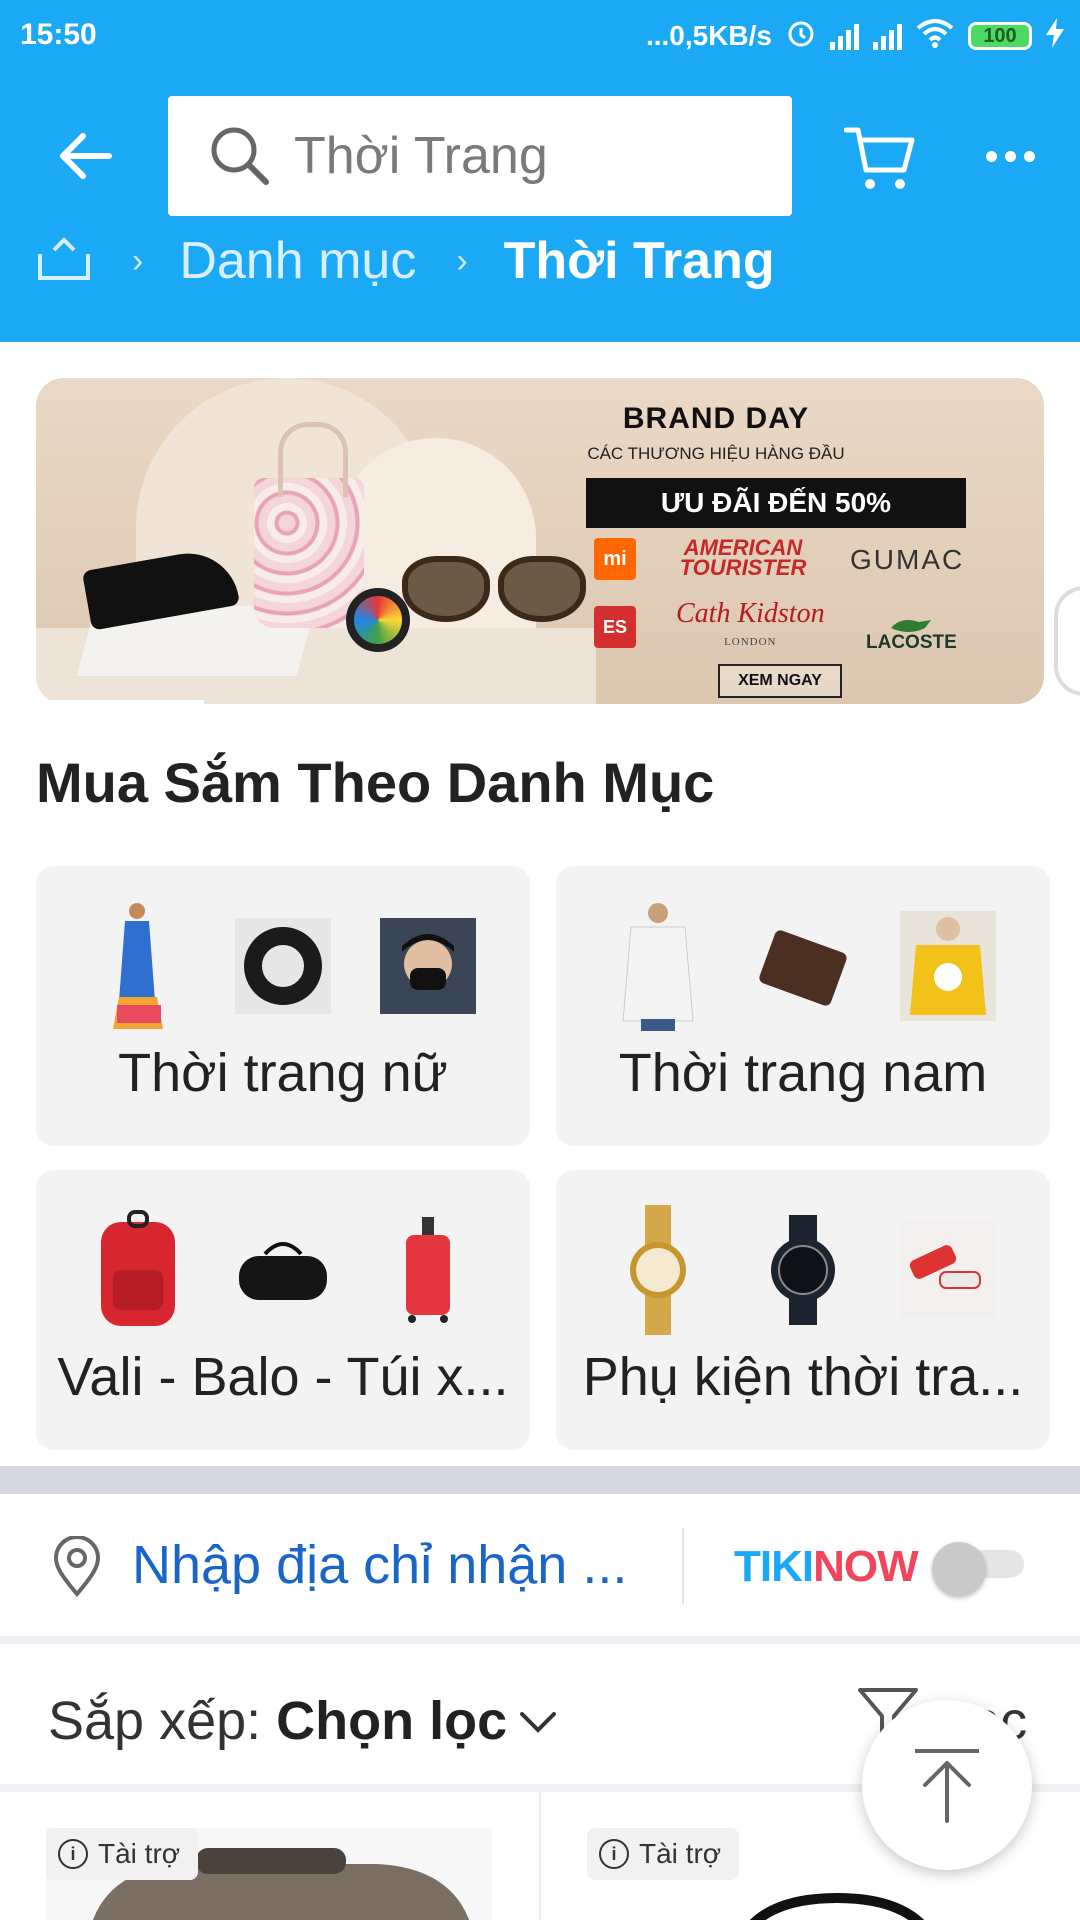  I want to click on chevron-down-icon, so click(538, 1723).